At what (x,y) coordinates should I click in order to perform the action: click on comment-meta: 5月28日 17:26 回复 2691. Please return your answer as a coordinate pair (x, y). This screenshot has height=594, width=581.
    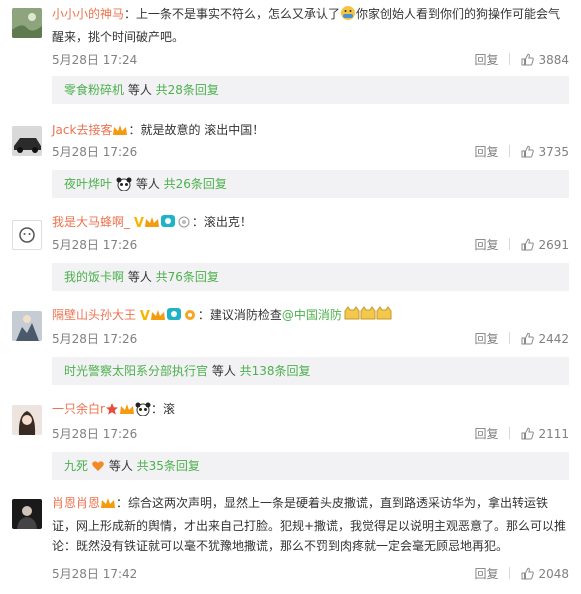
    Looking at the image, I should click on (310, 244).